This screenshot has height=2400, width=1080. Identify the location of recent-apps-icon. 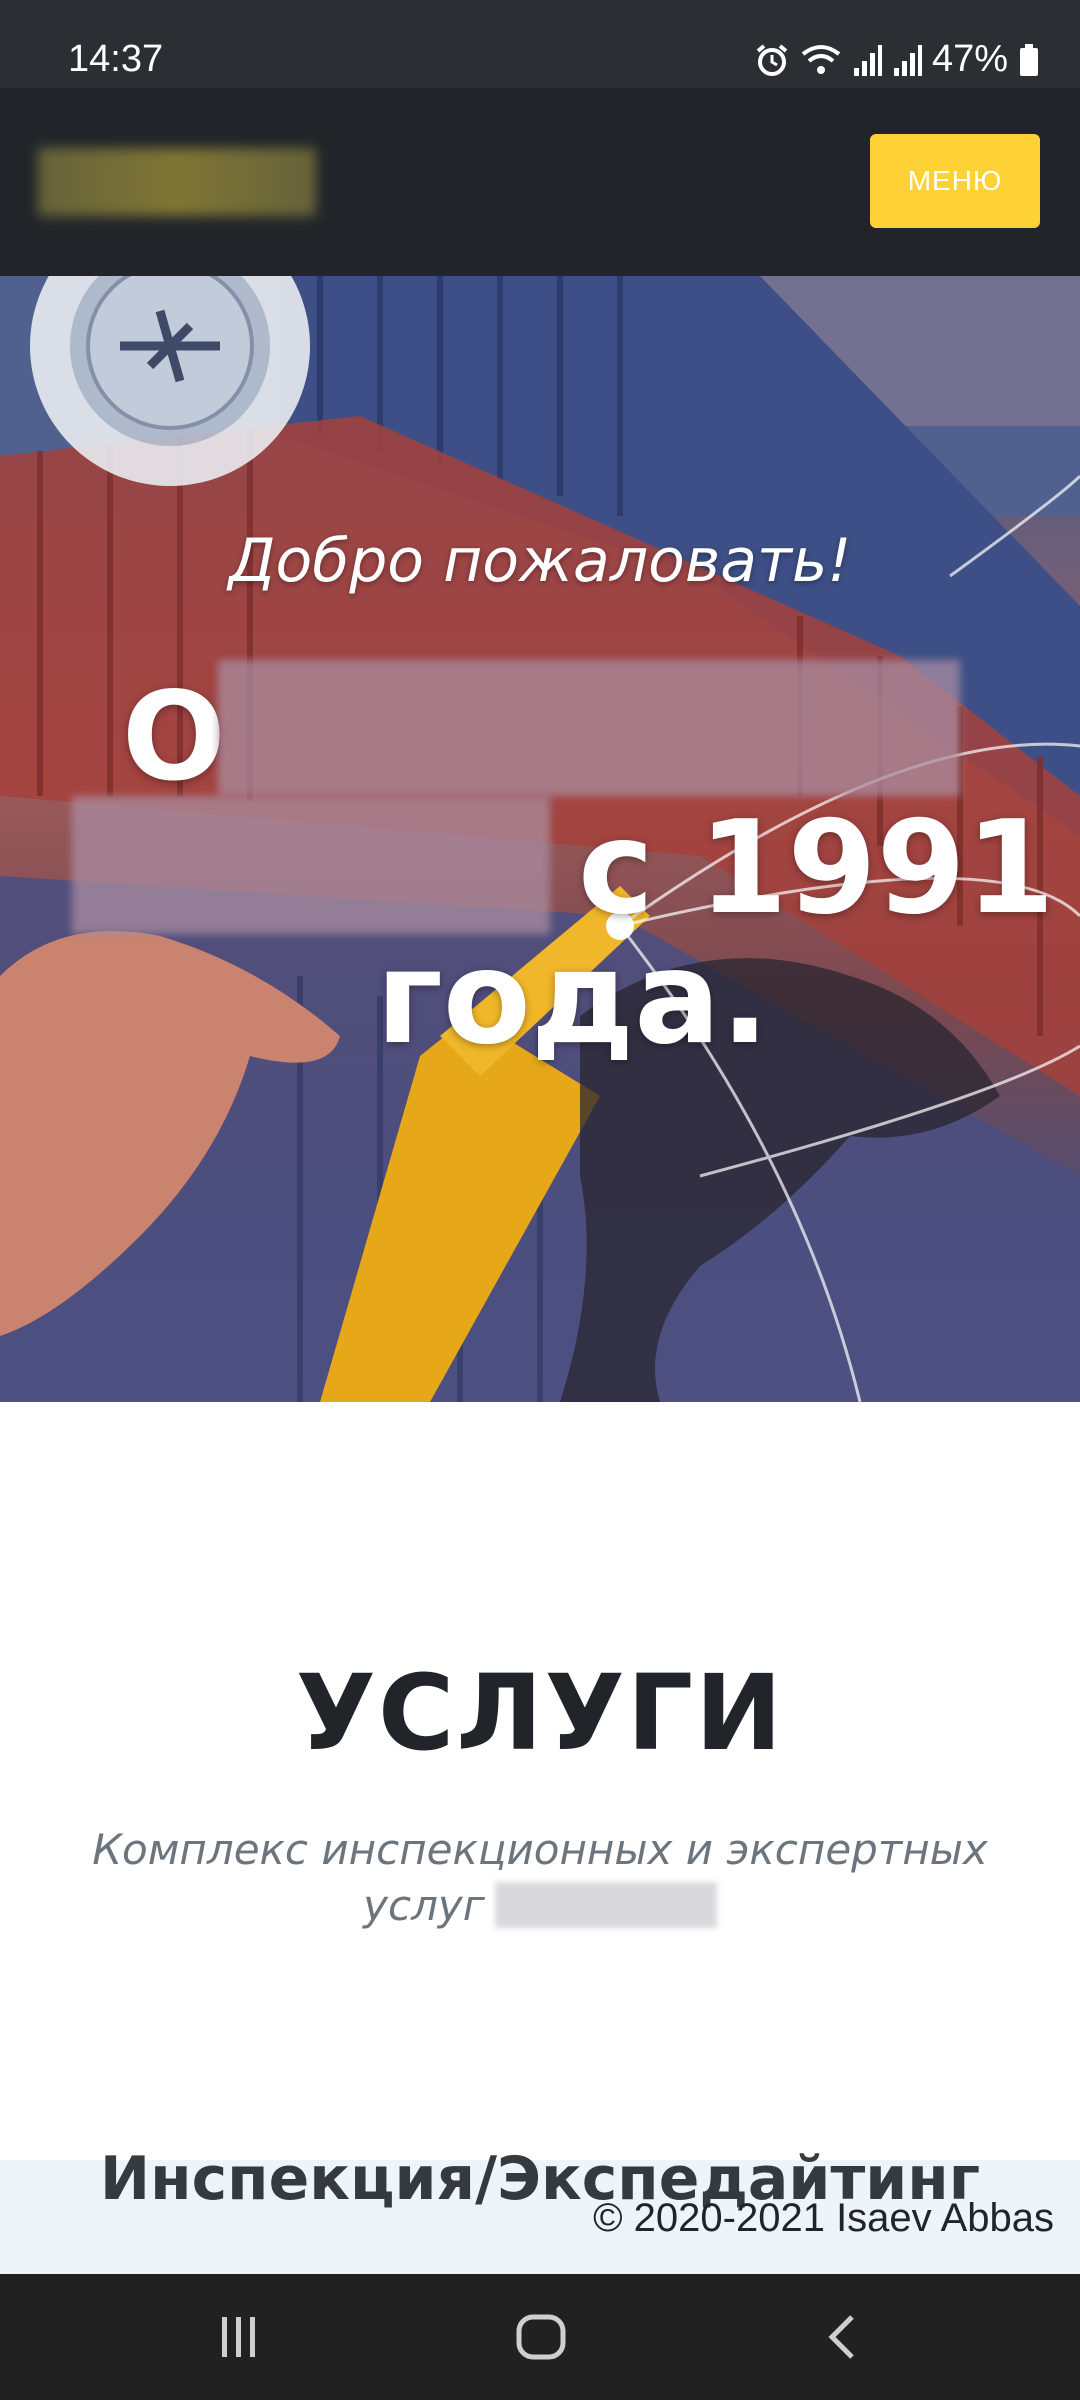
(239, 2337).